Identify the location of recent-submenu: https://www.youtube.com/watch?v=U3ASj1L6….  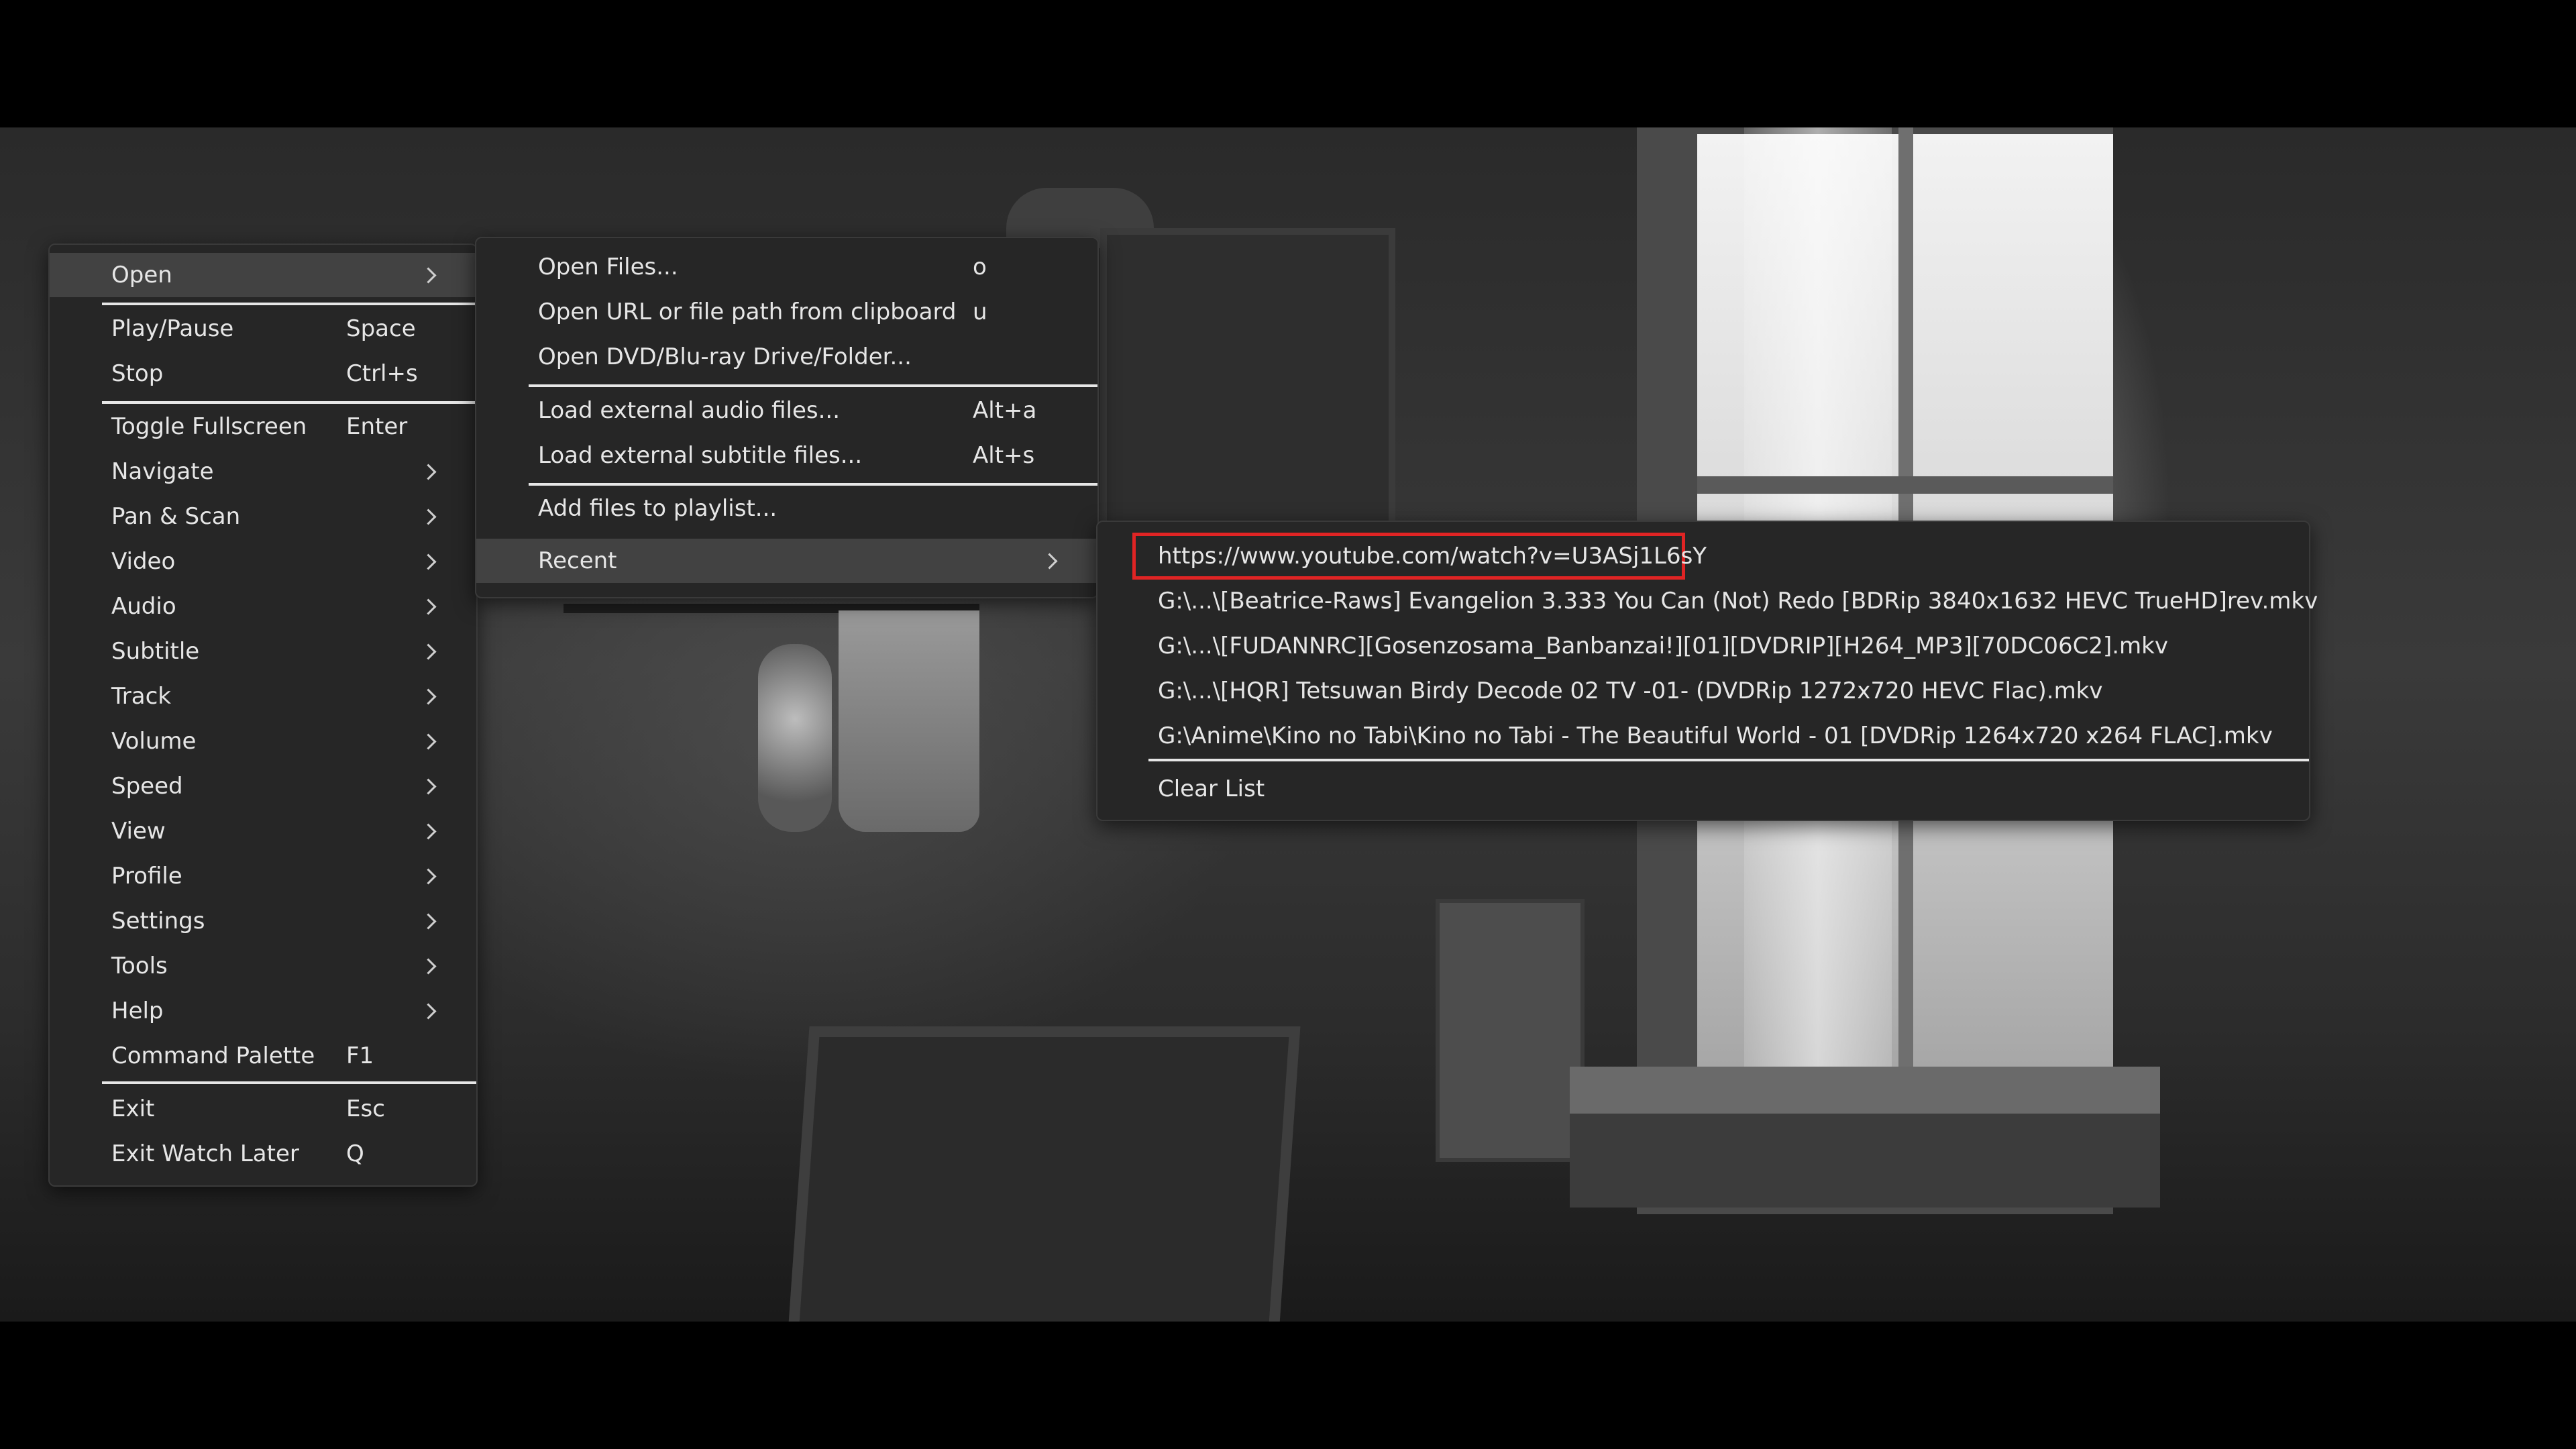
(1707, 671).